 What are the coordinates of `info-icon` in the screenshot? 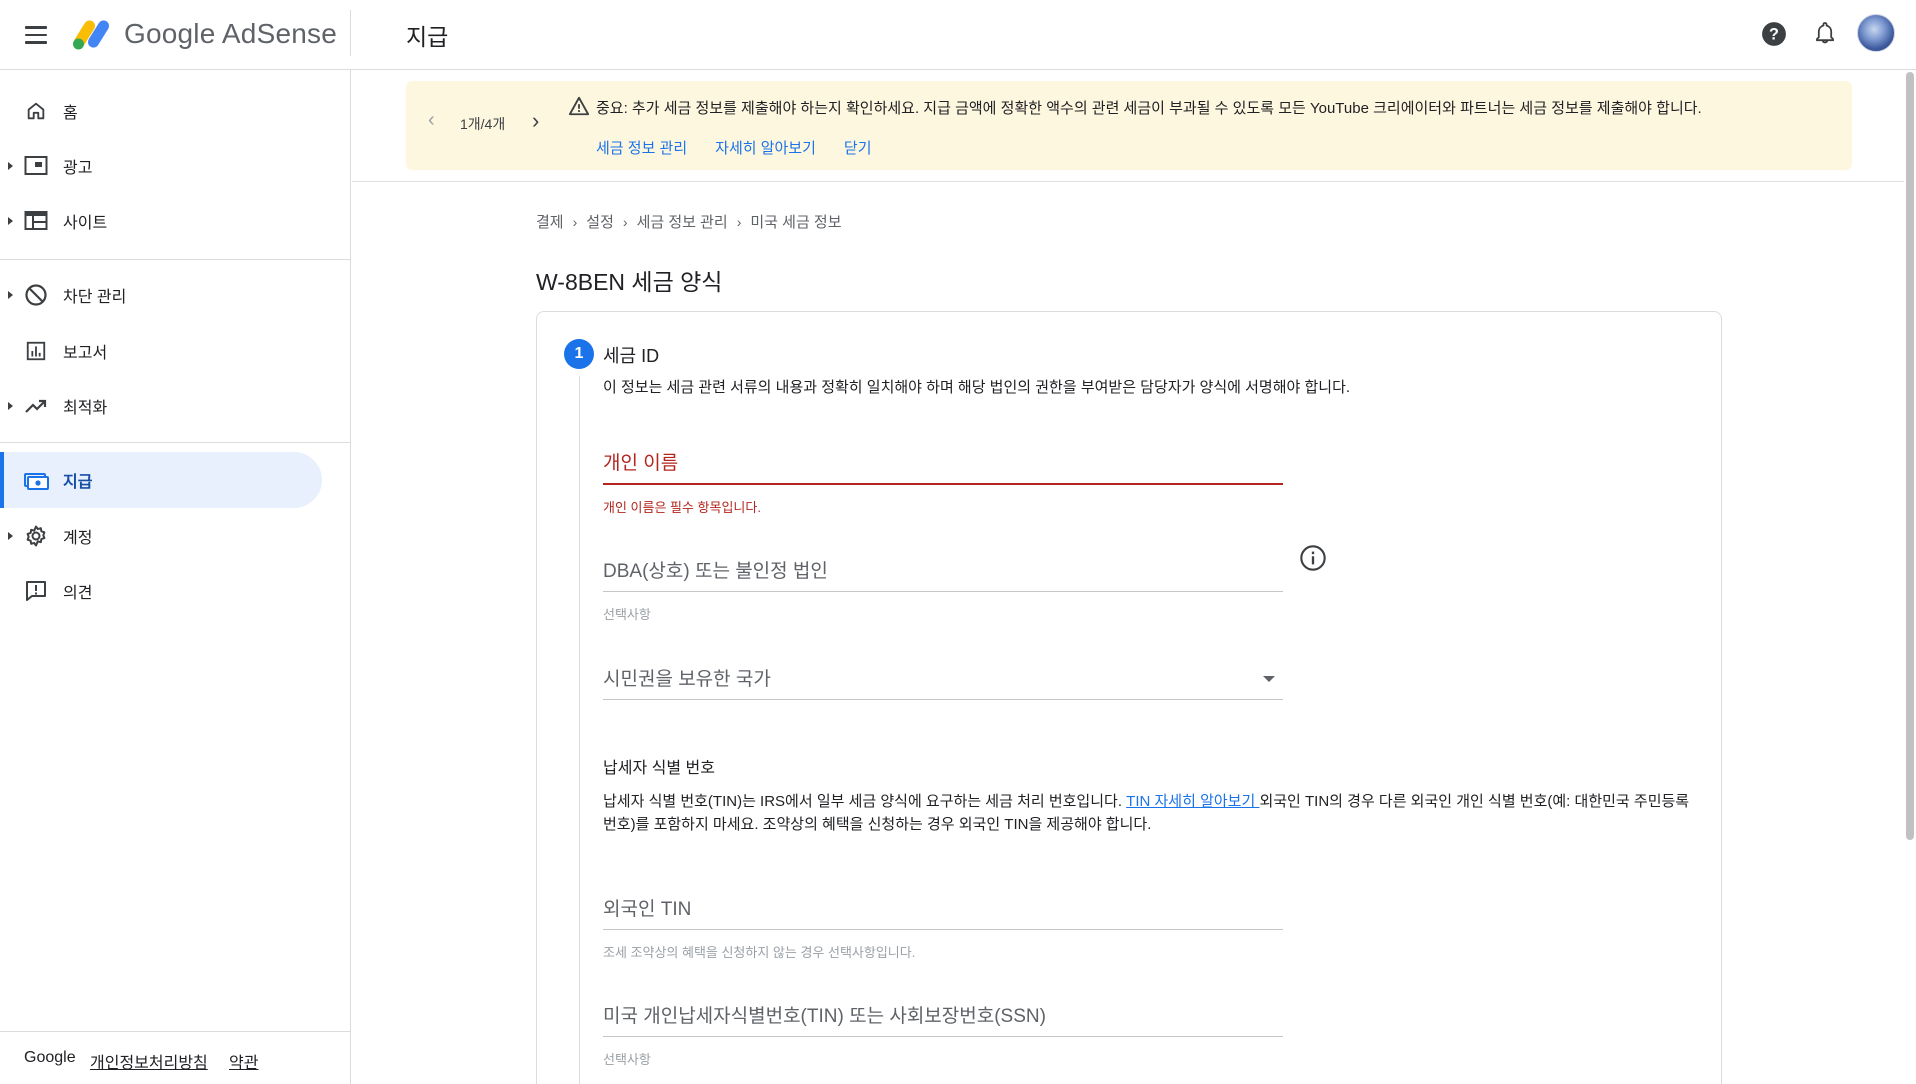 It's located at (1313, 558).